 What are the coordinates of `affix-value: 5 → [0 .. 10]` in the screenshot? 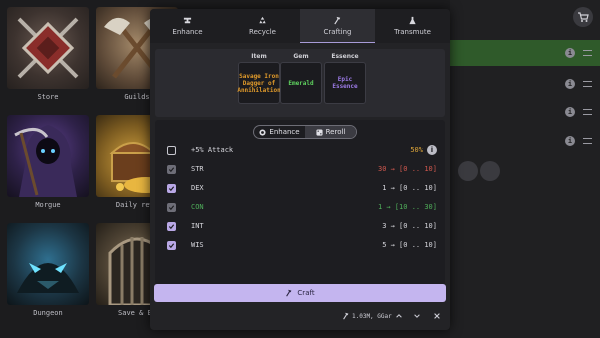 It's located at (409, 245).